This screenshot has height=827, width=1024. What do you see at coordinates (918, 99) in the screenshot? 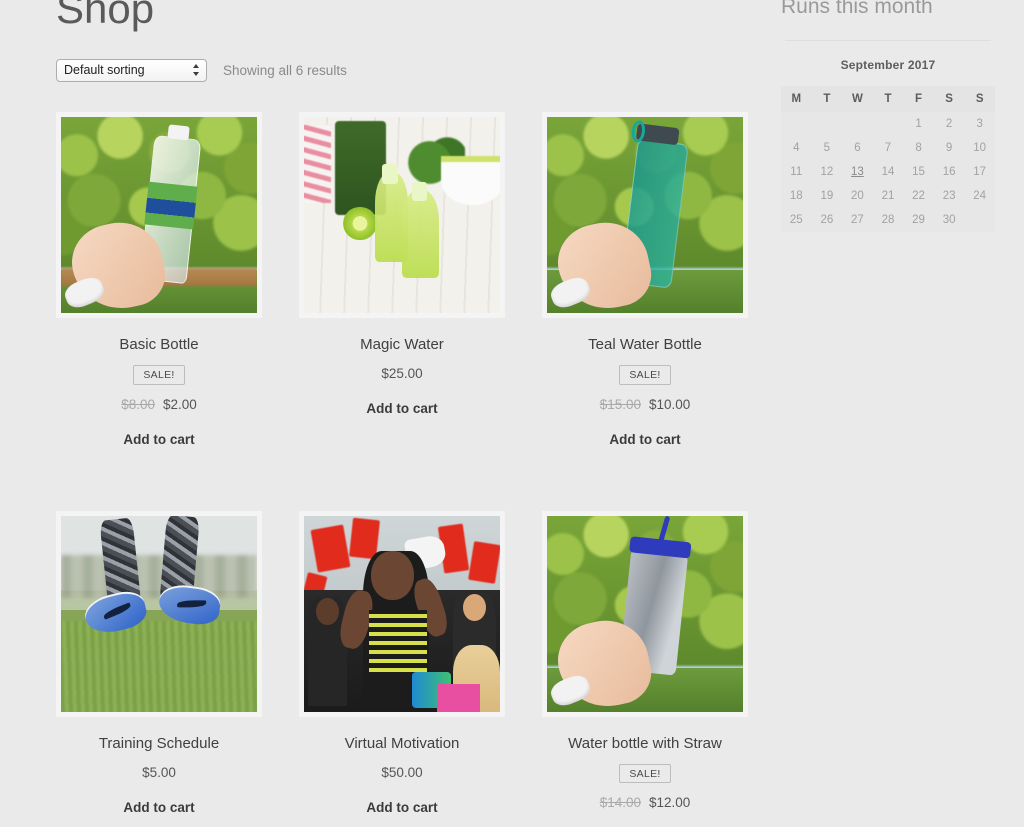
I see `calendar-weekday: F` at bounding box center [918, 99].